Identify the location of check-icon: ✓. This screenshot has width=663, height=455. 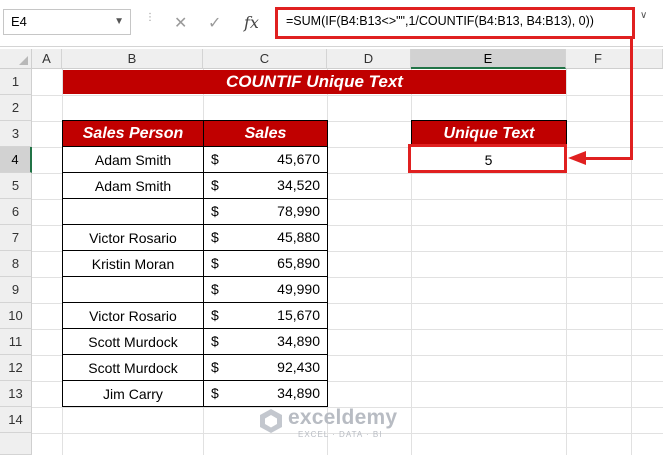
(214, 23).